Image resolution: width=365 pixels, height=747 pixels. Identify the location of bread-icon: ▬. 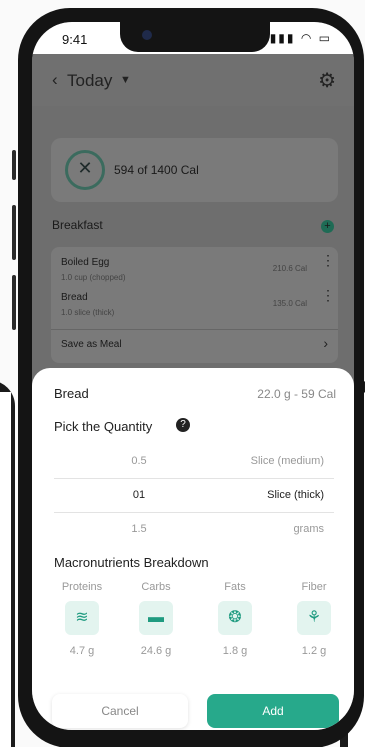
(156, 618).